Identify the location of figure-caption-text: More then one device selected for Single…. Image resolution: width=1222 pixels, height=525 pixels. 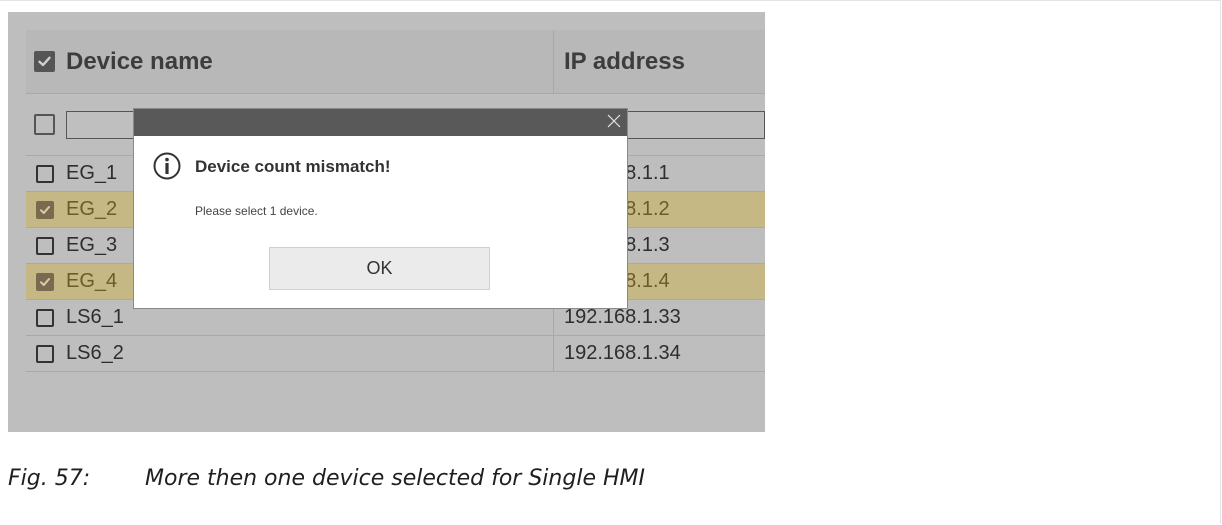
(395, 478).